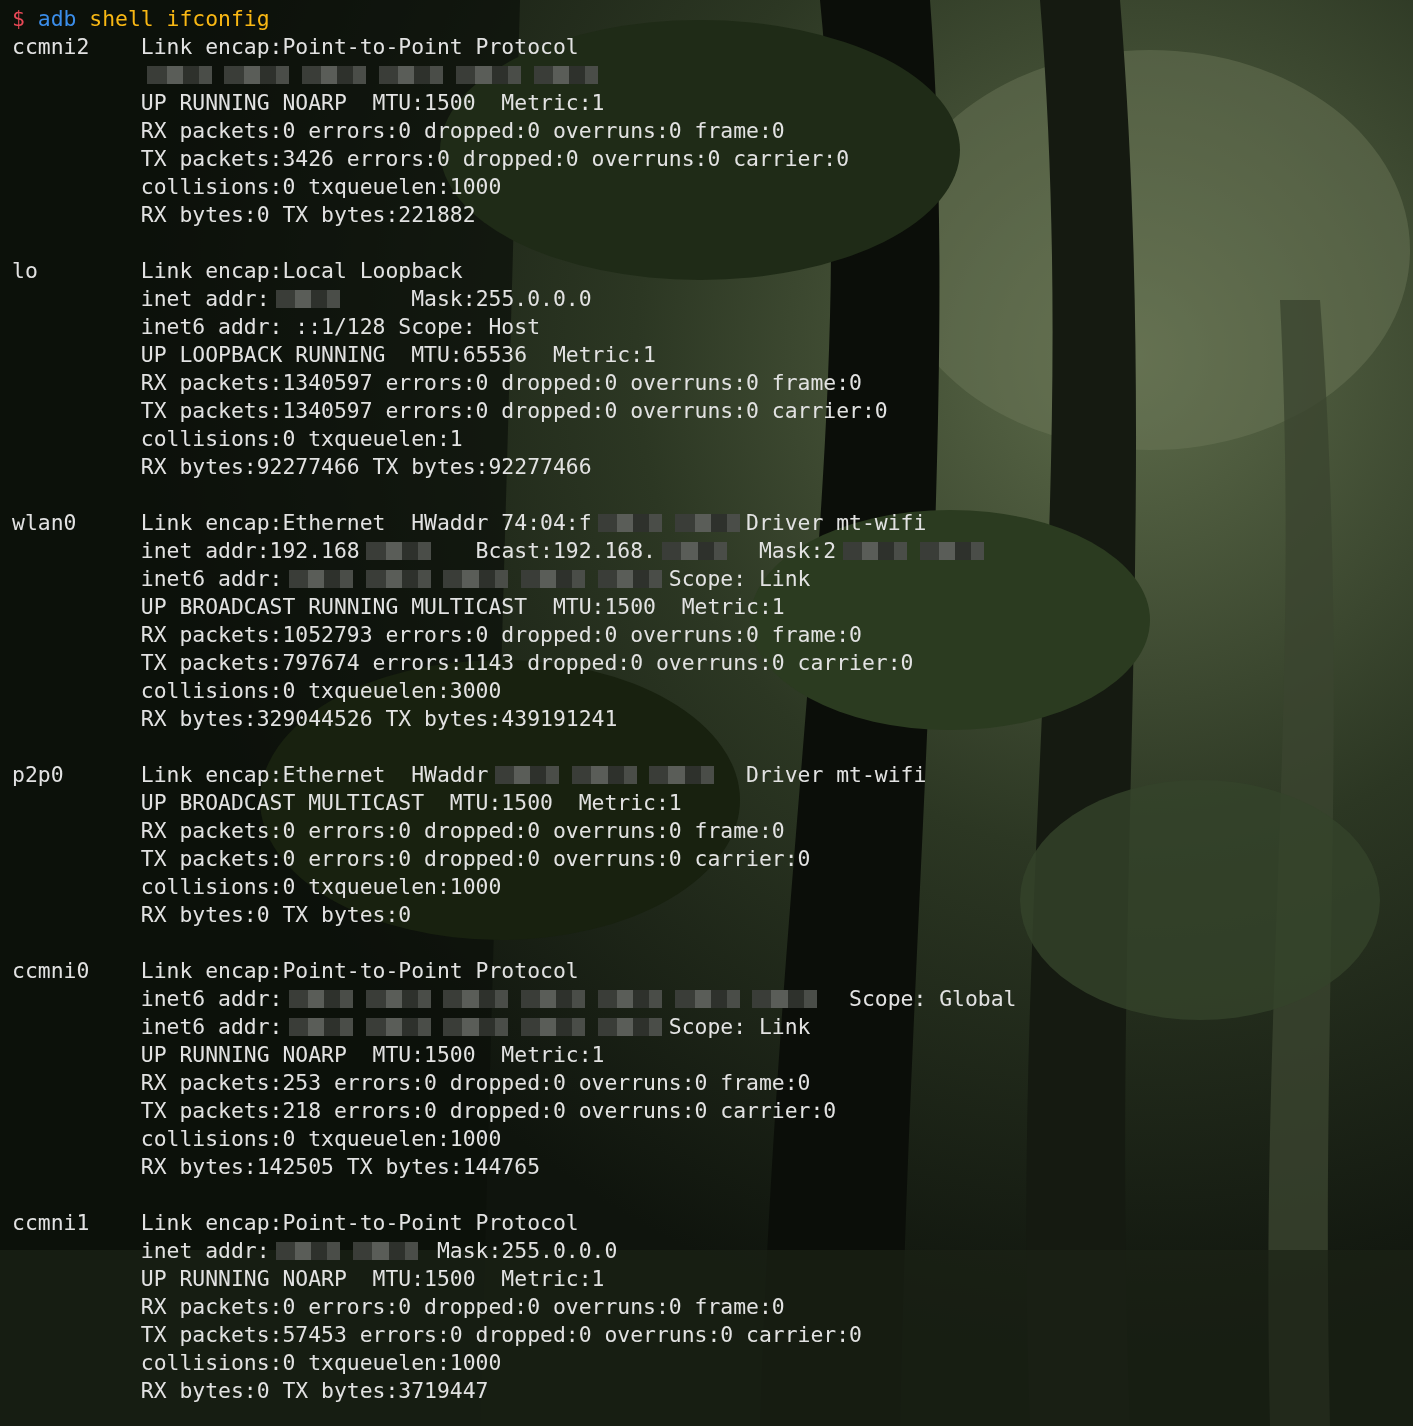  What do you see at coordinates (398, 355) in the screenshot?
I see `output-line: UP LOOPBACK RUNNING MTU:65536 Metric:1` at bounding box center [398, 355].